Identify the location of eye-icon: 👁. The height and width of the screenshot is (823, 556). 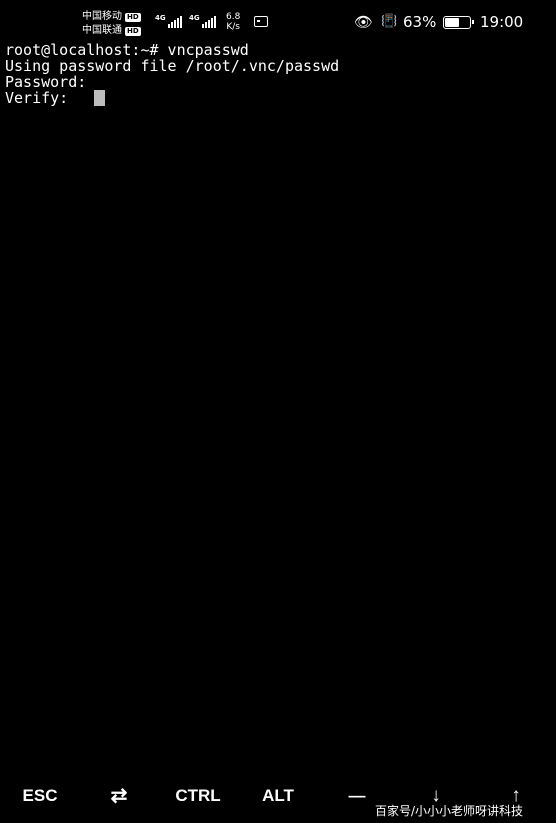
(364, 22).